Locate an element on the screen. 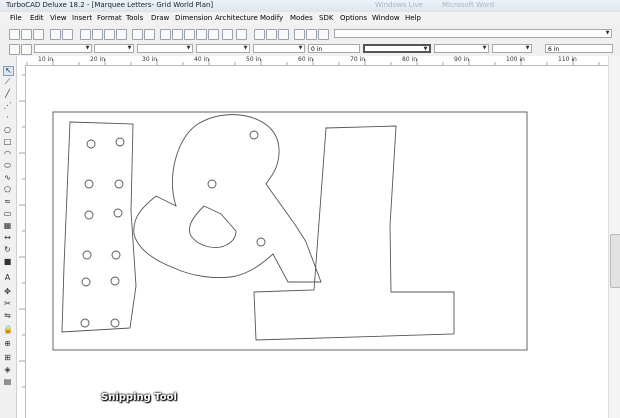 Image resolution: width=620 pixels, height=418 pixels. menu-sdk: SDK is located at coordinates (326, 18).